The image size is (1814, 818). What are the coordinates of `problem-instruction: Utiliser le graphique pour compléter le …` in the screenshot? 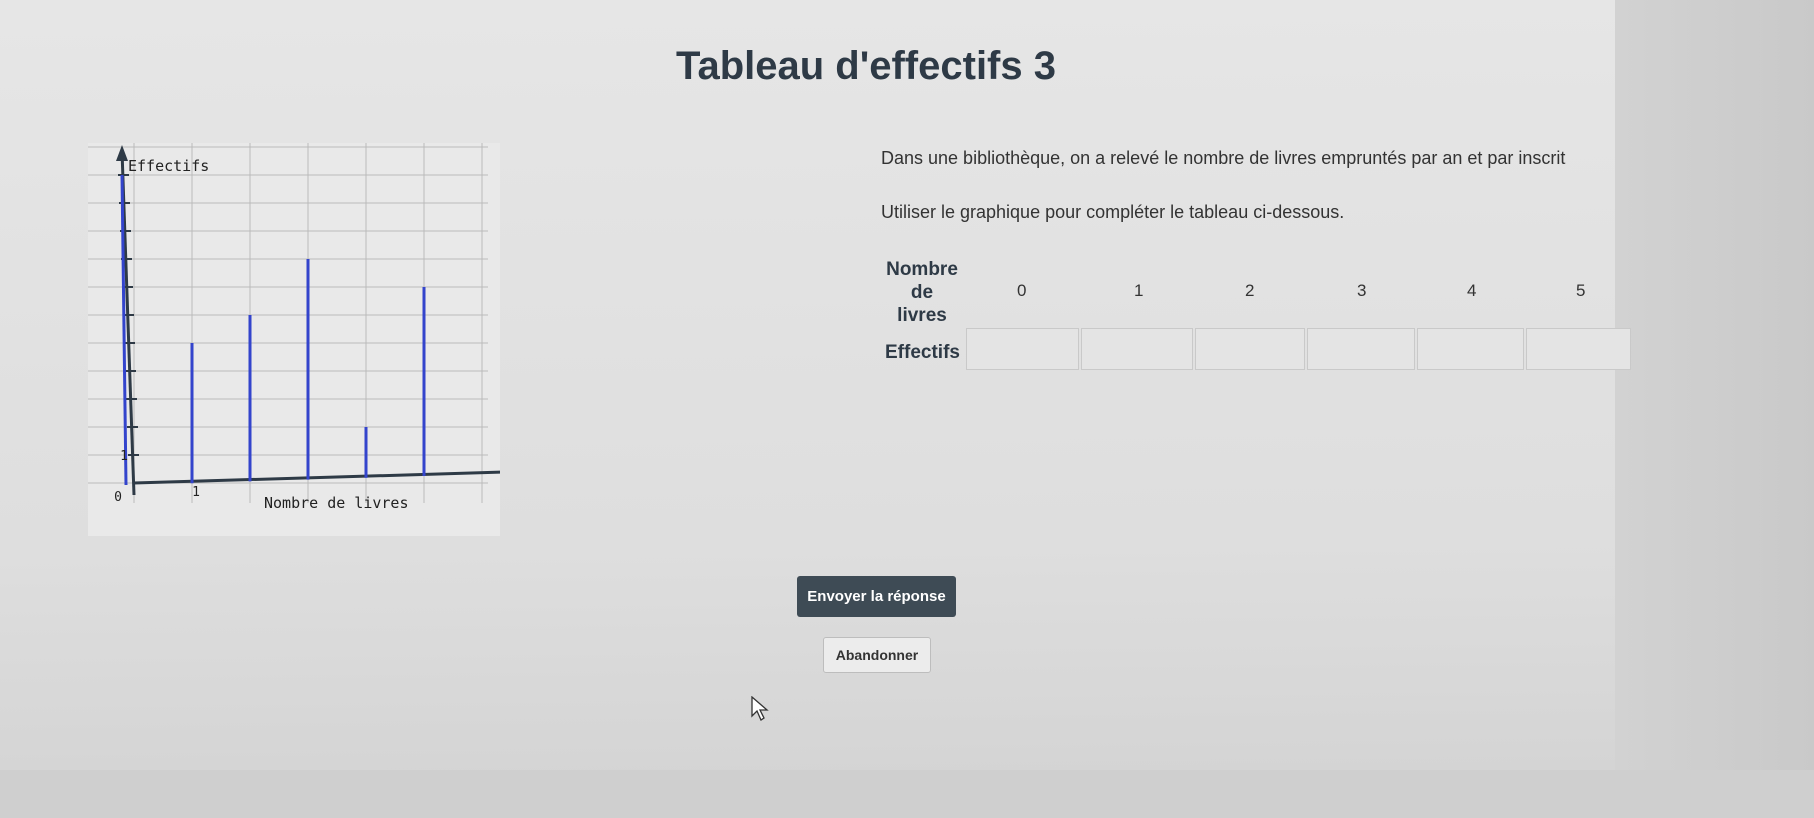 It's located at (1113, 212).